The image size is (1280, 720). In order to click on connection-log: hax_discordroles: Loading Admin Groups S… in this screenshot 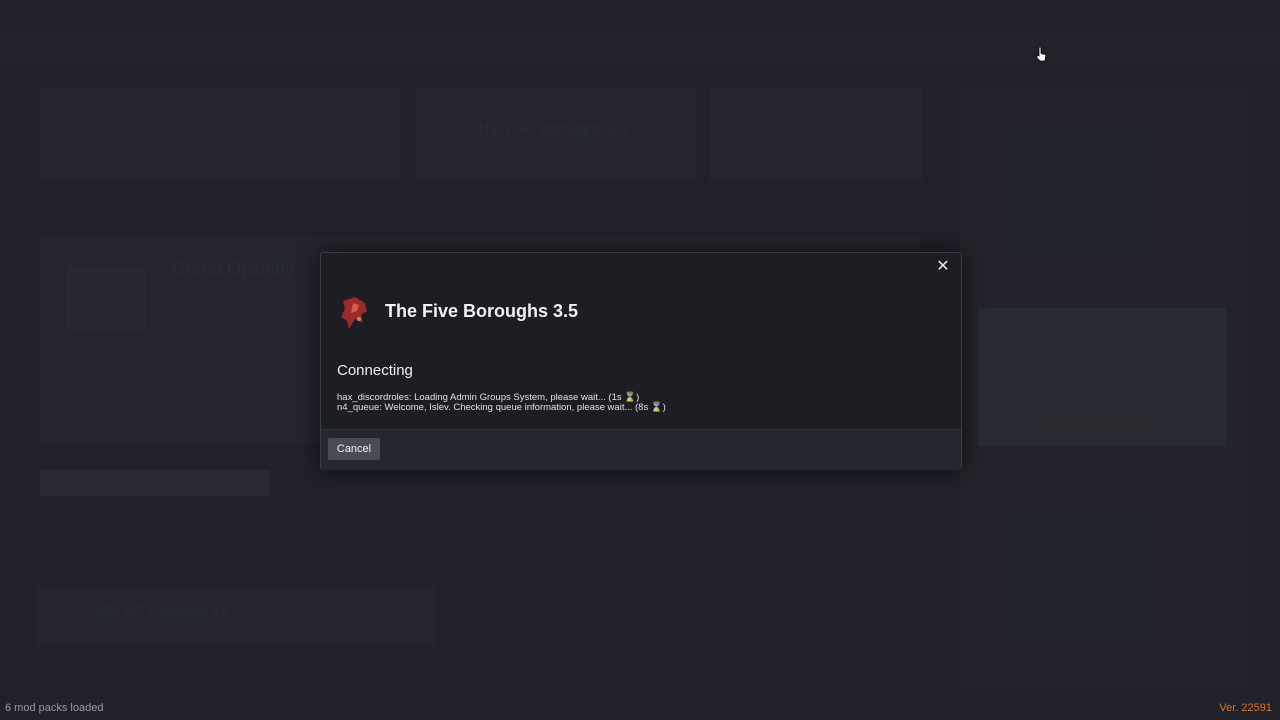, I will do `click(501, 403)`.